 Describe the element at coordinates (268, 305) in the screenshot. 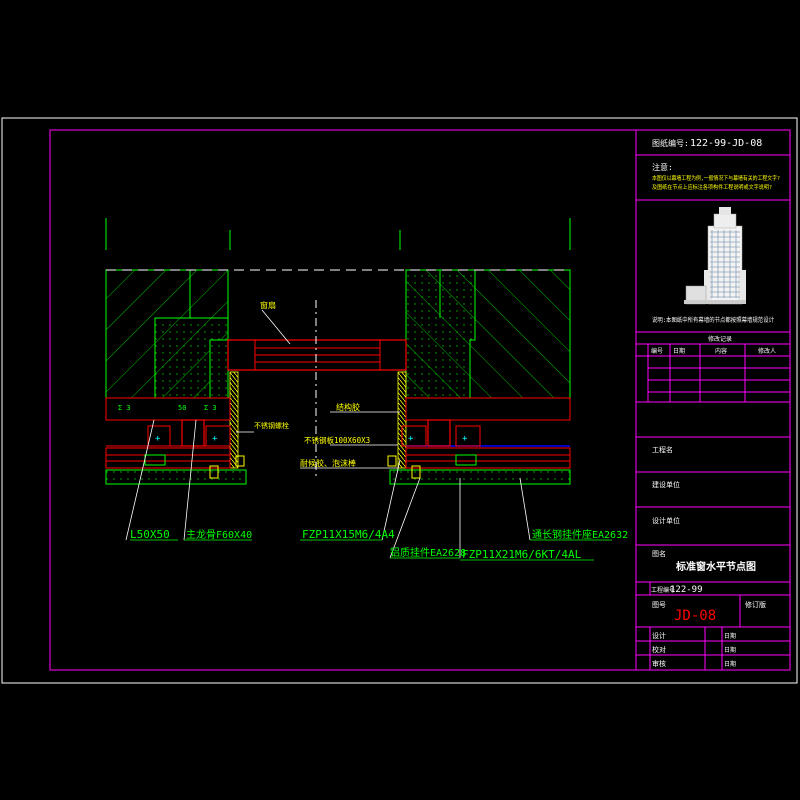

I see `label-window: 窗扇` at that location.